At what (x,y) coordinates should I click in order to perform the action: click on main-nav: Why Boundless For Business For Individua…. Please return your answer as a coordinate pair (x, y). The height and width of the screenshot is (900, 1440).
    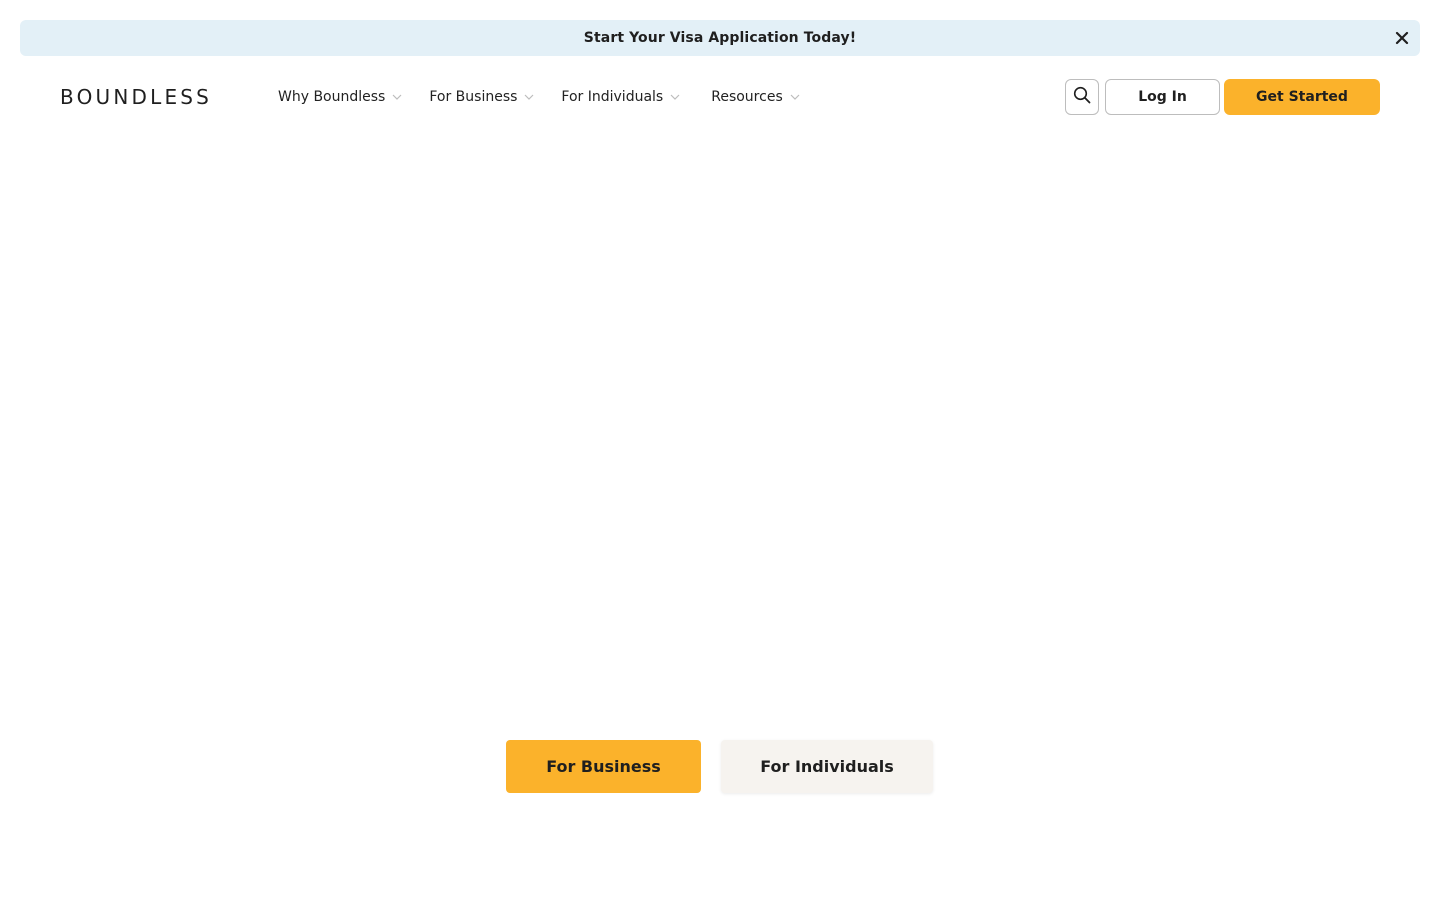
    Looking at the image, I should click on (551, 97).